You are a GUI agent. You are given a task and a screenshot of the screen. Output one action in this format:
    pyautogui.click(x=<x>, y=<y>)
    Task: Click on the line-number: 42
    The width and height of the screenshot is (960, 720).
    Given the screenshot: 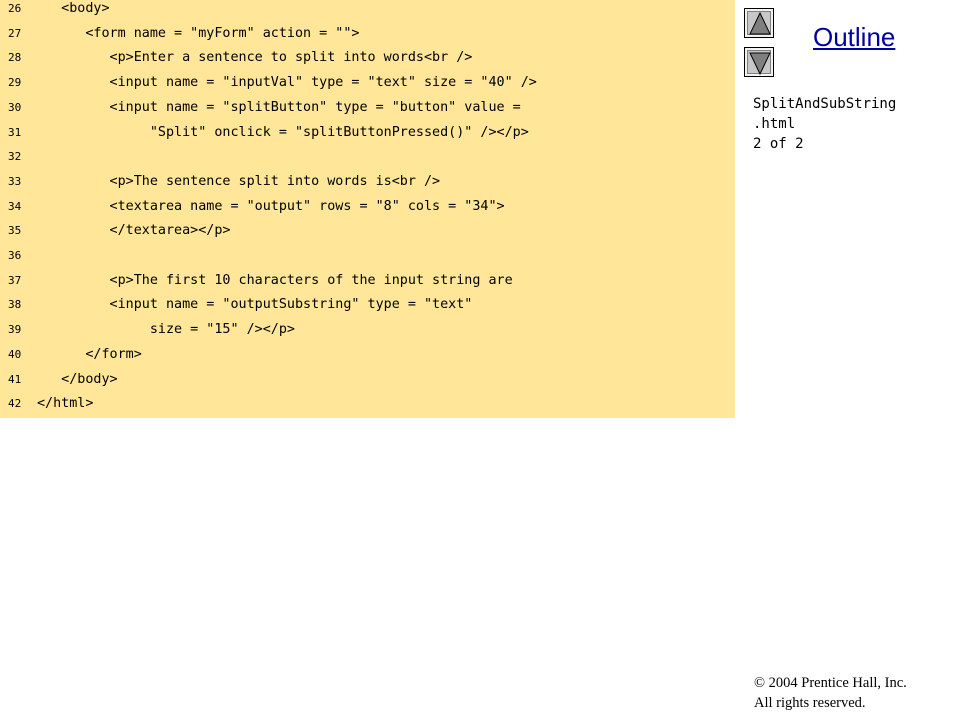 What is the action you would take?
    pyautogui.click(x=15, y=404)
    